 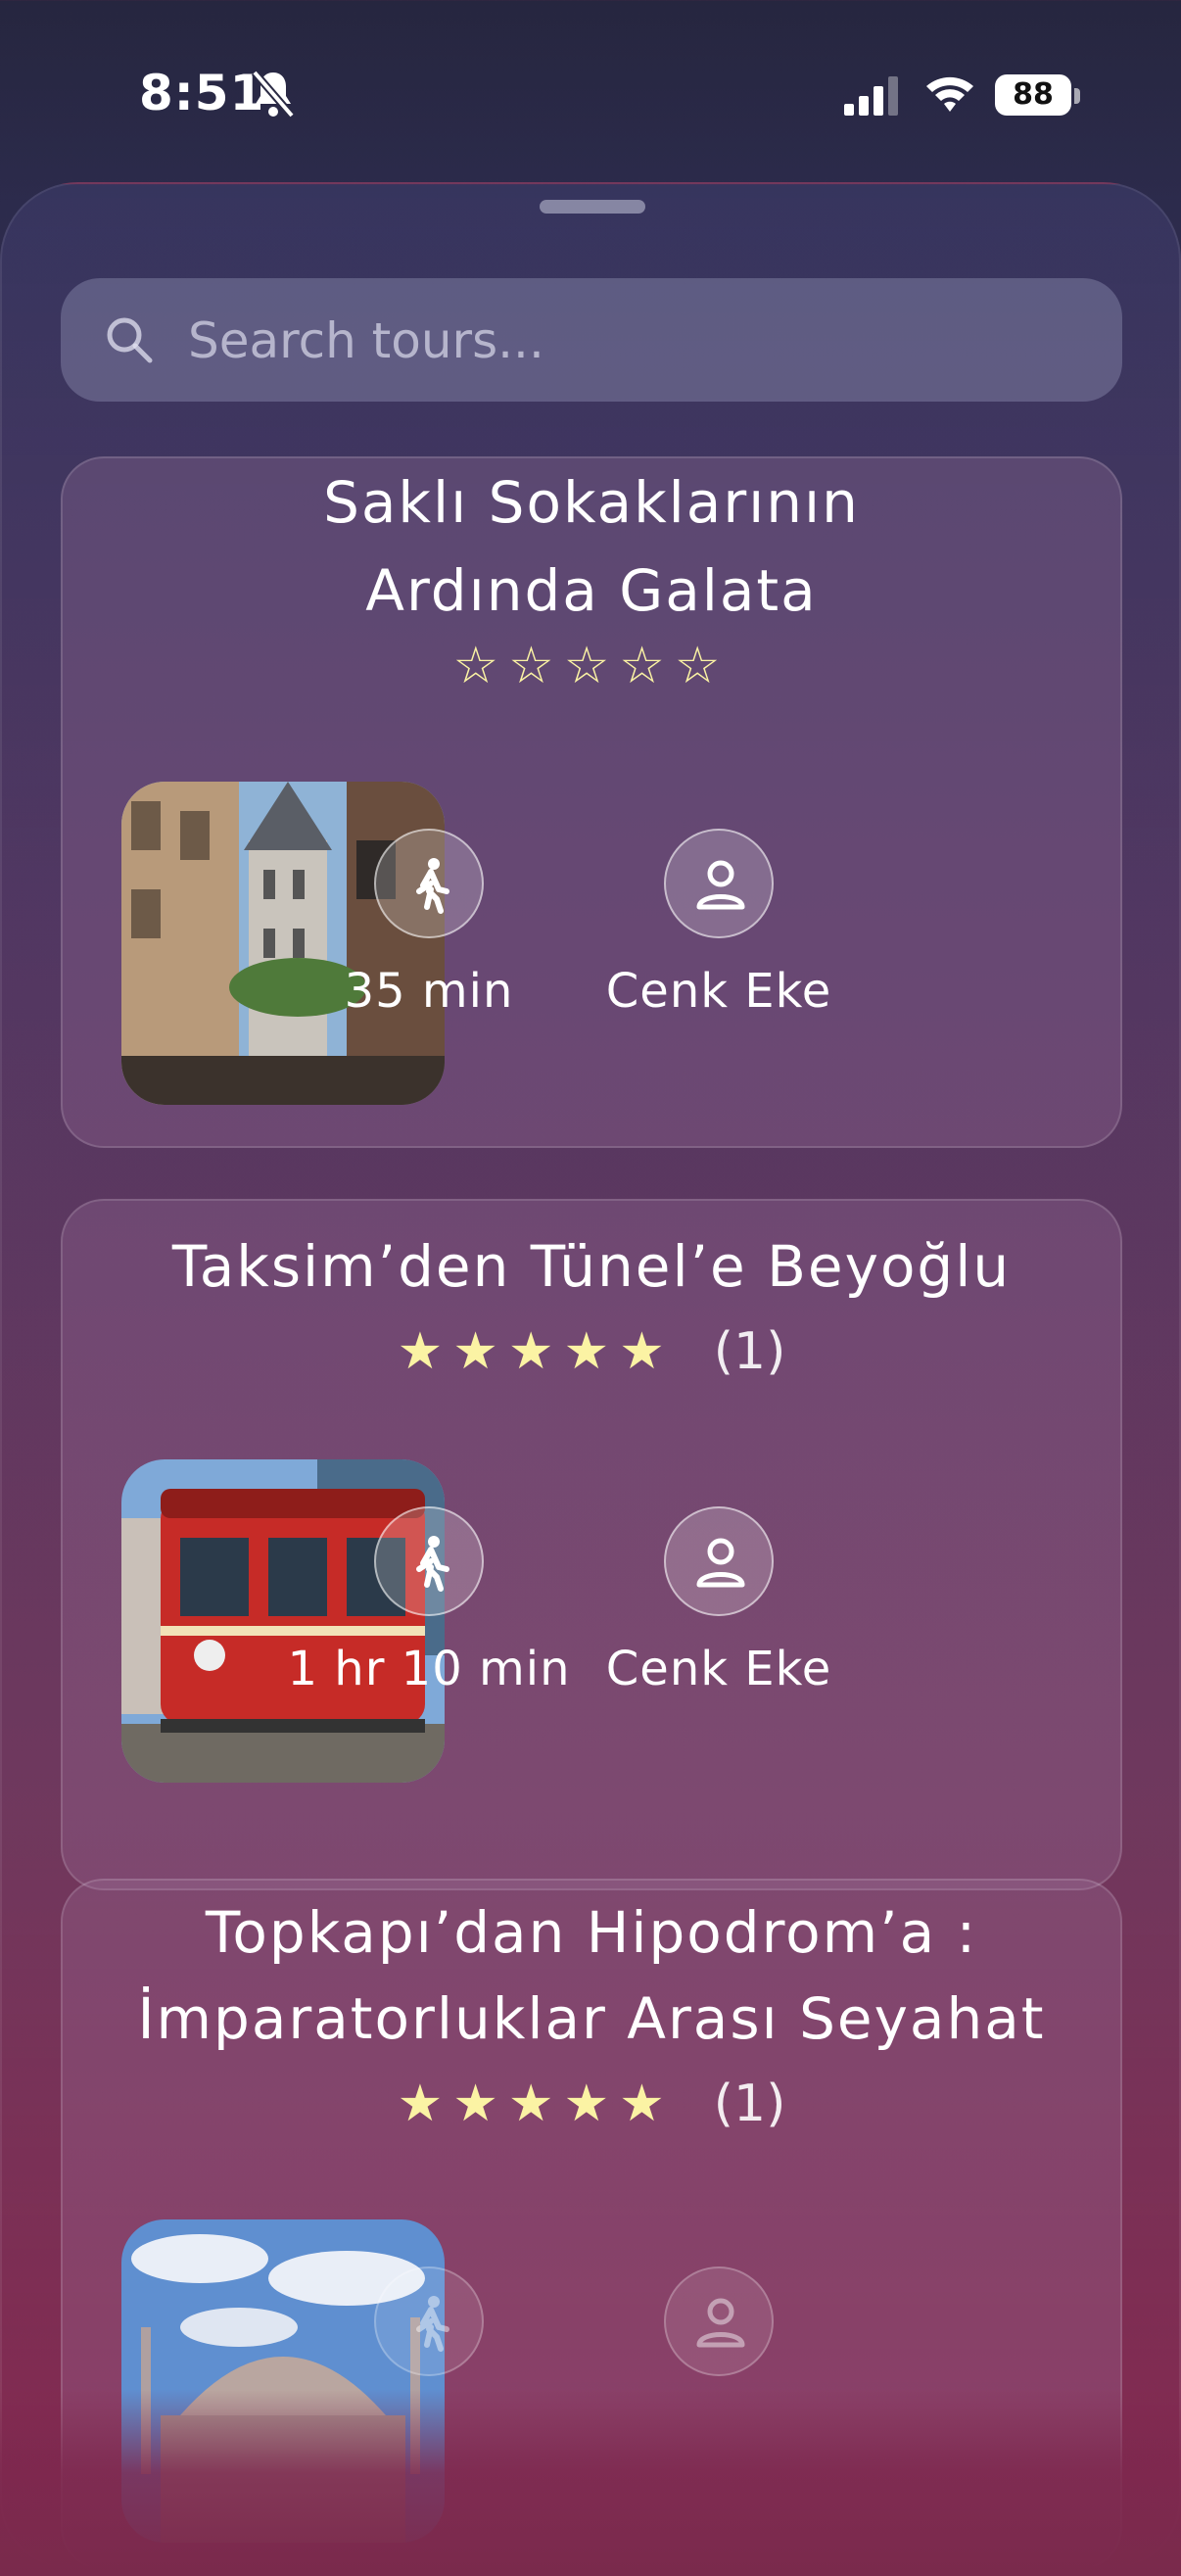 What do you see at coordinates (590, 88) in the screenshot?
I see `status-bar: 8:51 88` at bounding box center [590, 88].